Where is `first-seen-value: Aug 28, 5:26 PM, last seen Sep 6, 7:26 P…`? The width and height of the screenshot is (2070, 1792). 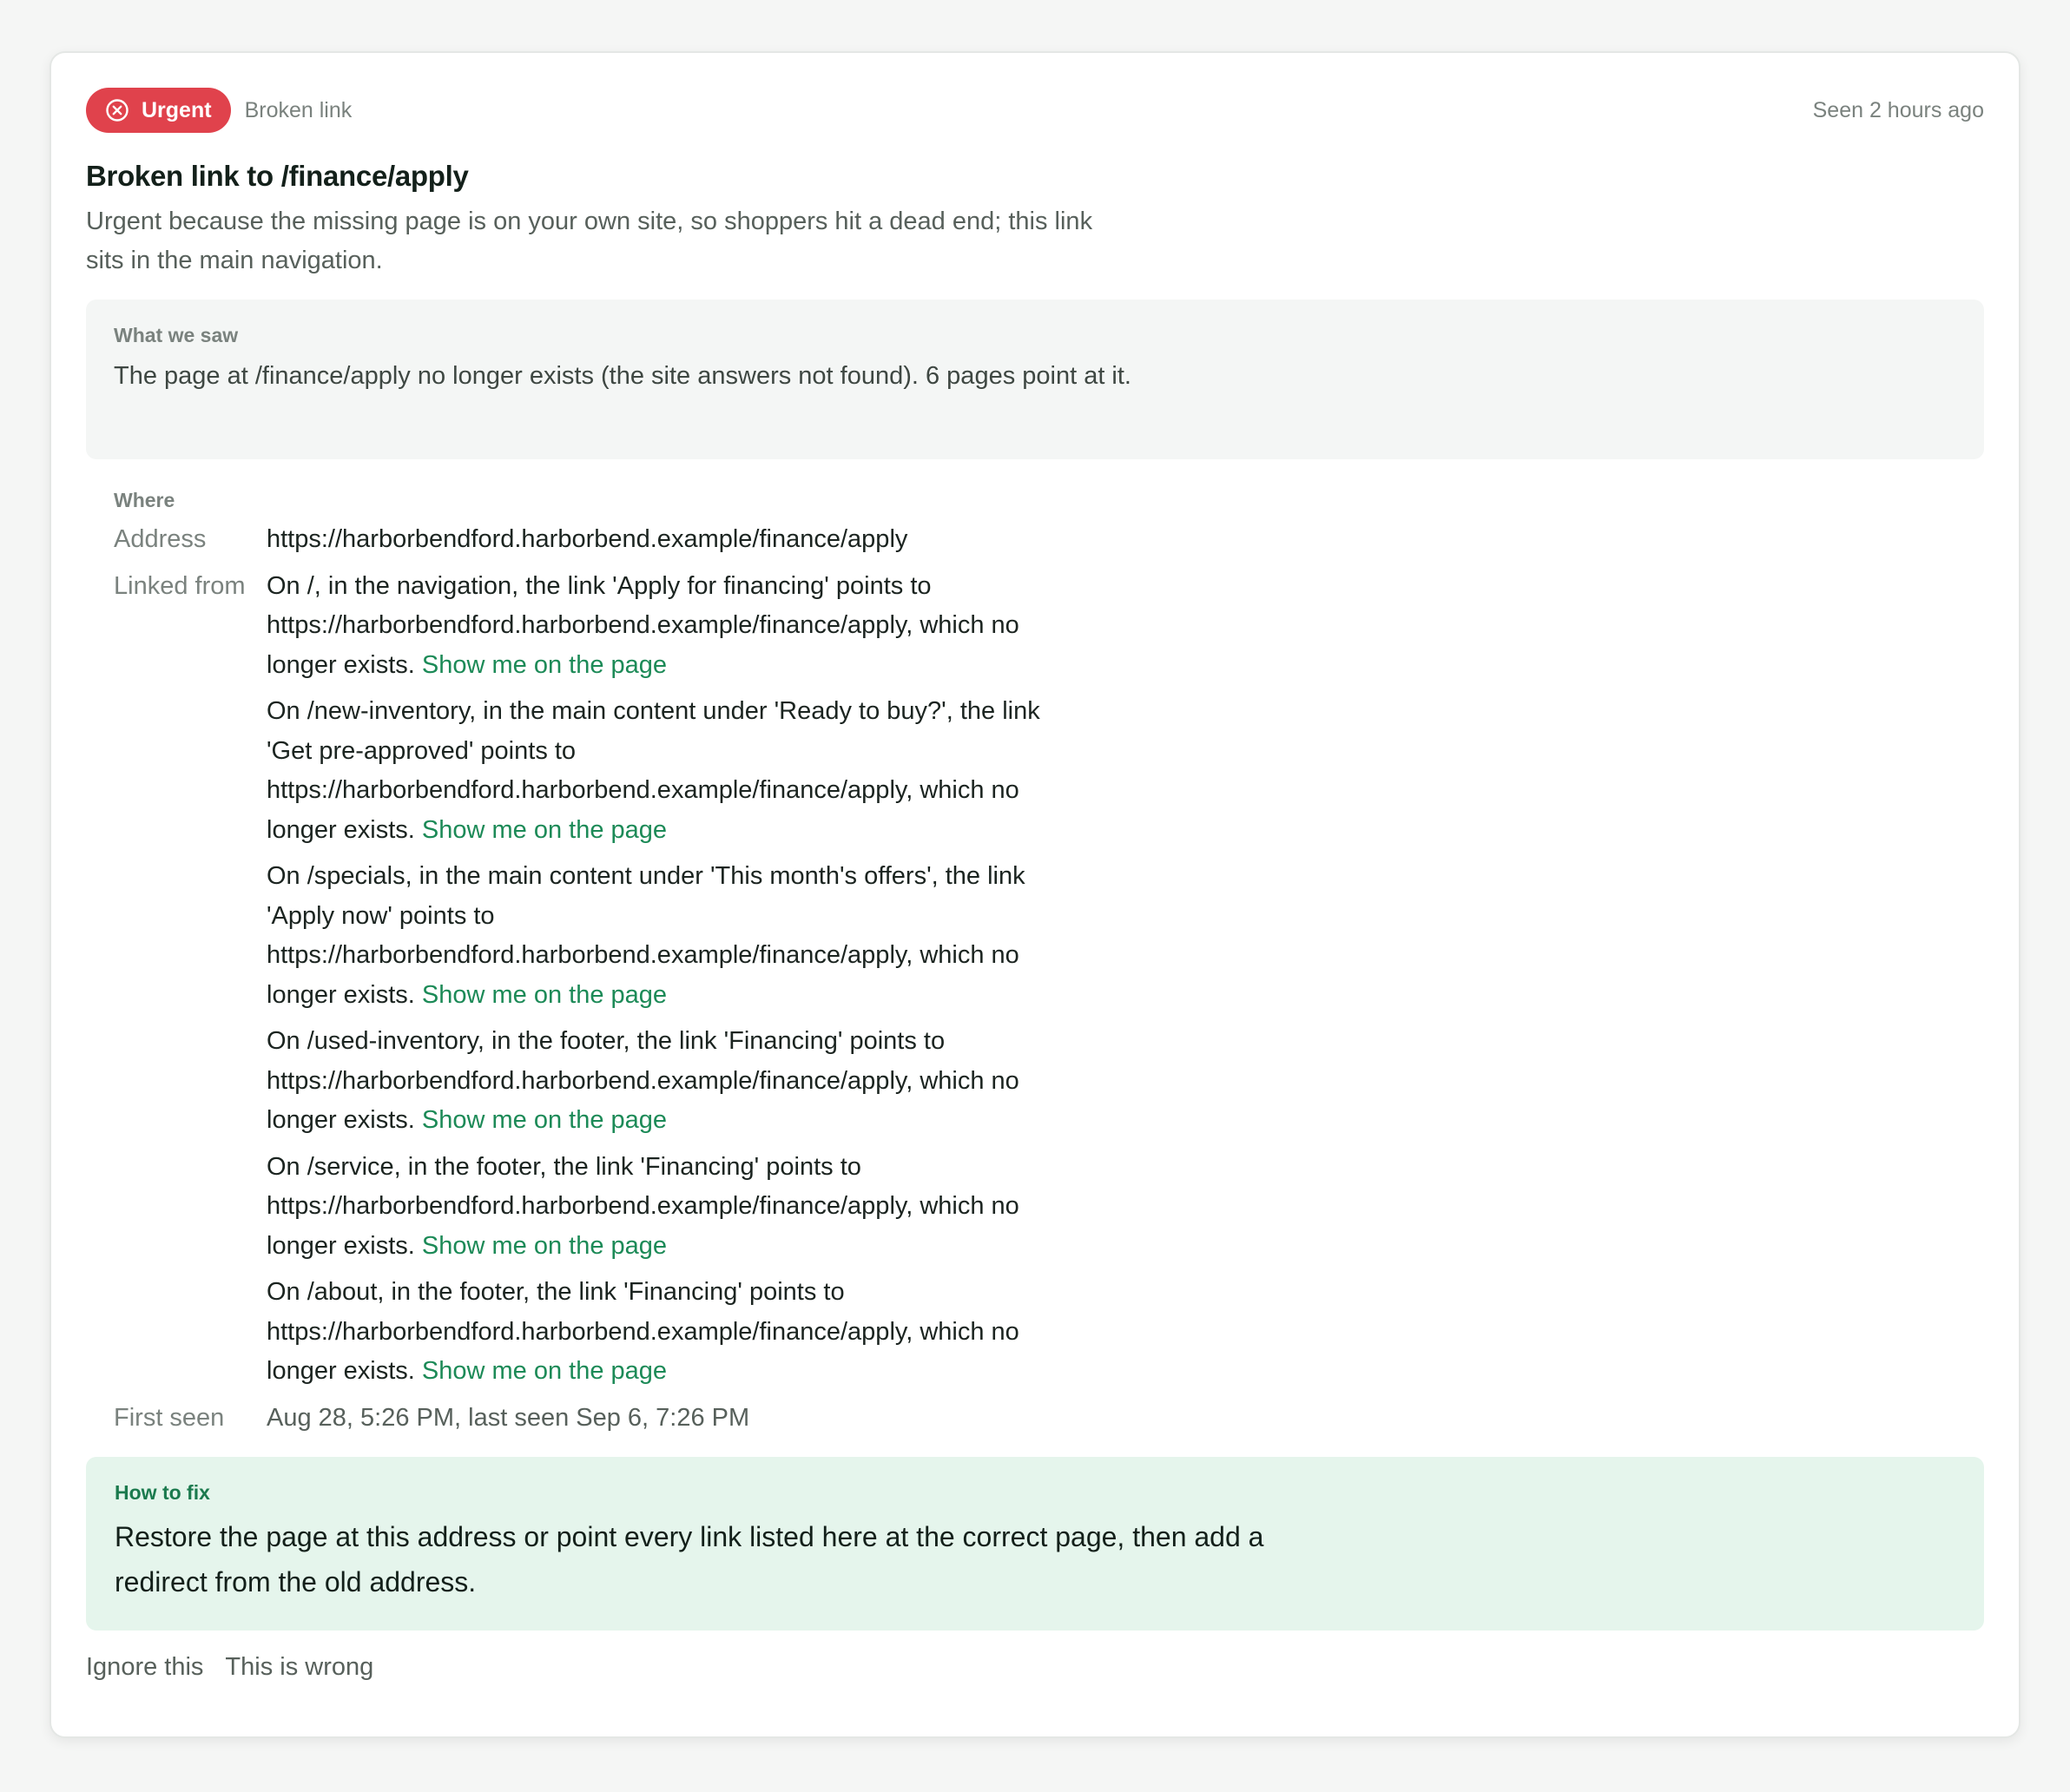
first-seen-value: Aug 28, 5:26 PM, last seen Sep 6, 7:26 P… is located at coordinates (508, 1417).